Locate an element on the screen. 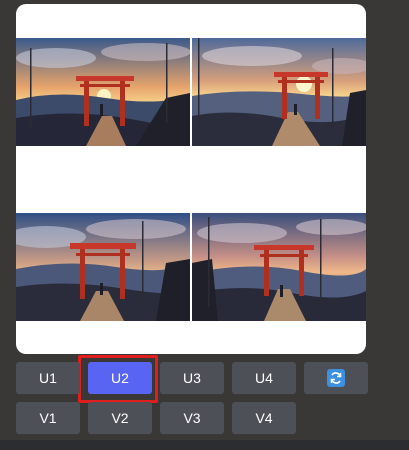  variation-button-4: V4 is located at coordinates (264, 418).